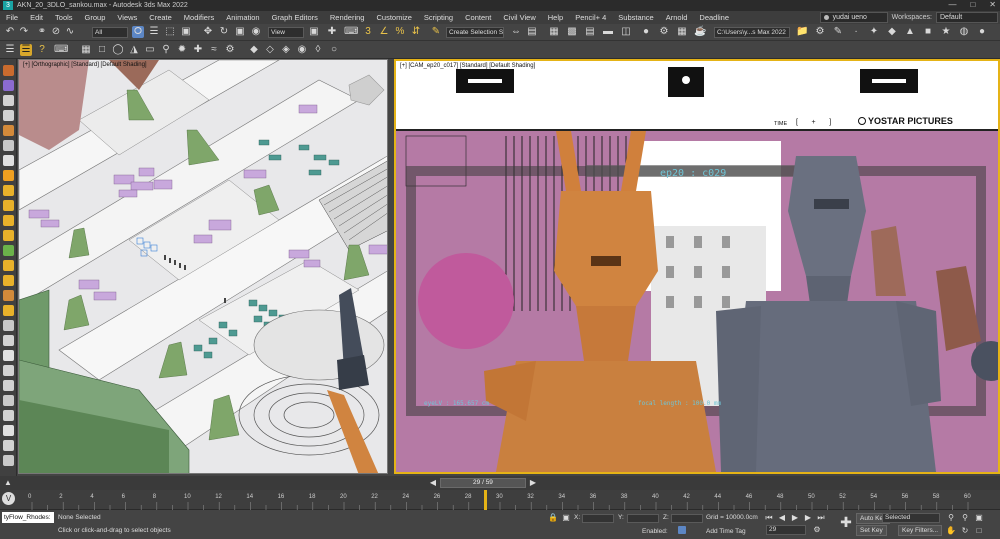 This screenshot has width=1000, height=539. What do you see at coordinates (478, 17) in the screenshot?
I see `menu-content: Content` at bounding box center [478, 17].